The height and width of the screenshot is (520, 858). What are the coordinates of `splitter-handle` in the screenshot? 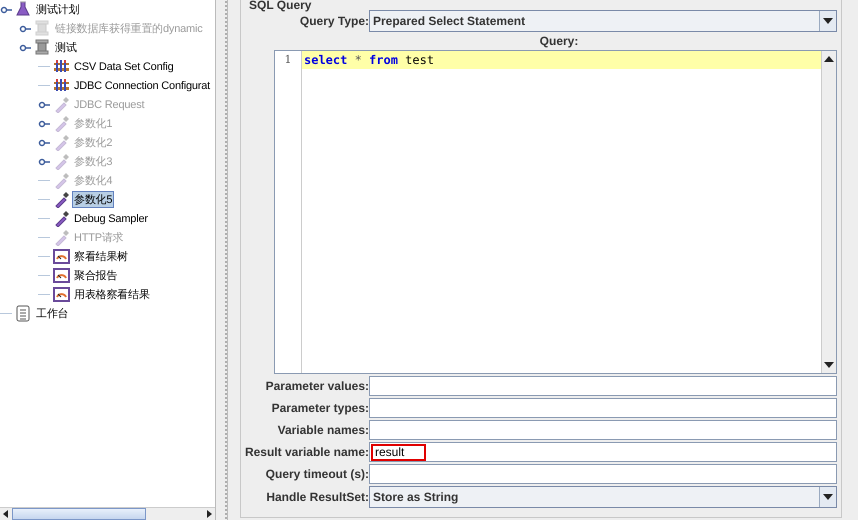 It's located at (221, 260).